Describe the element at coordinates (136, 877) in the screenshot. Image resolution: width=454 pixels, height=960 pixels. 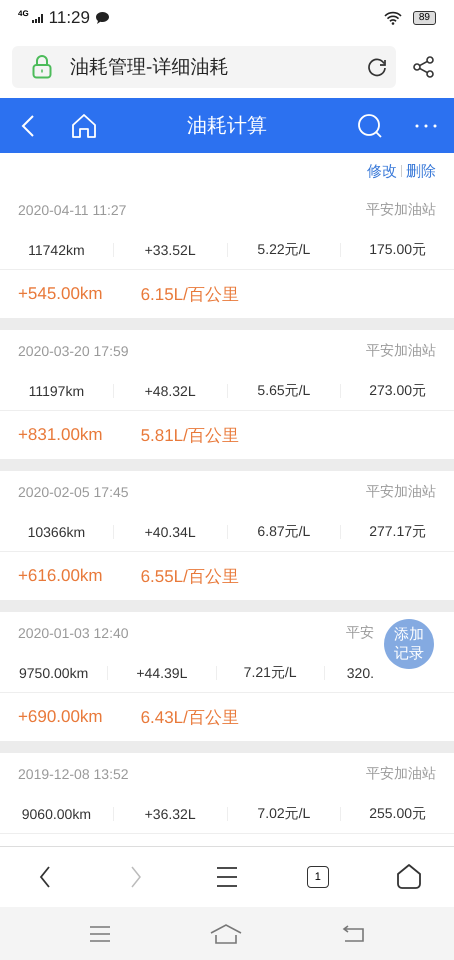
I see `forward-icon` at that location.